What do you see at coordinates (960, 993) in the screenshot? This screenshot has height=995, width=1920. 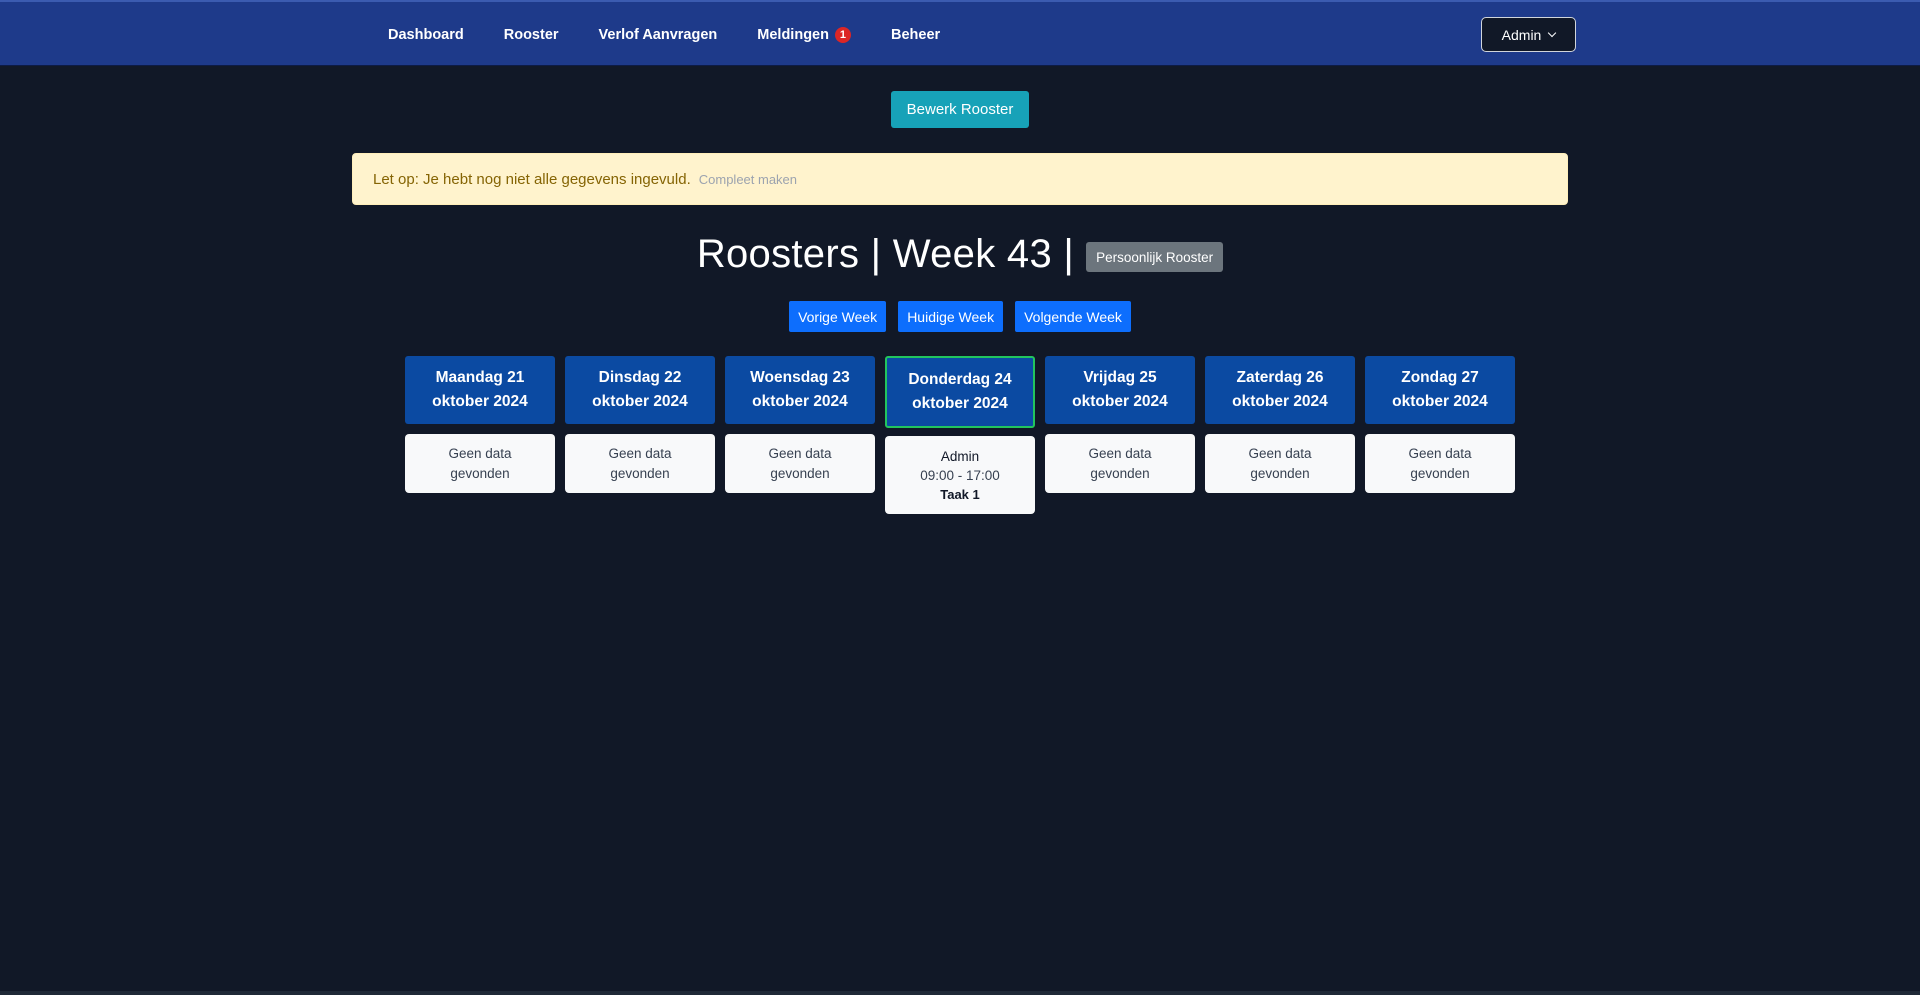 I see `page-bottom-divider` at bounding box center [960, 993].